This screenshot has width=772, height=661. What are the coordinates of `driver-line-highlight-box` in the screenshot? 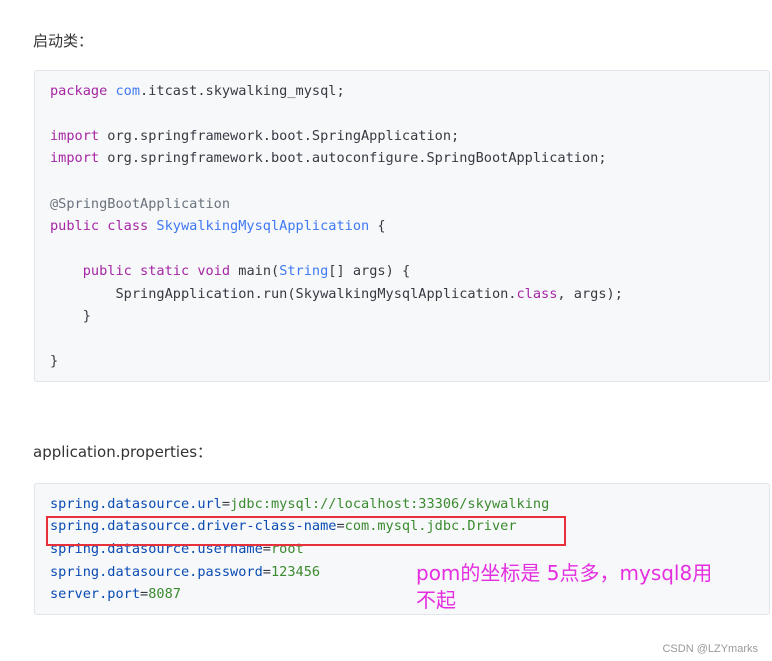 It's located at (306, 531).